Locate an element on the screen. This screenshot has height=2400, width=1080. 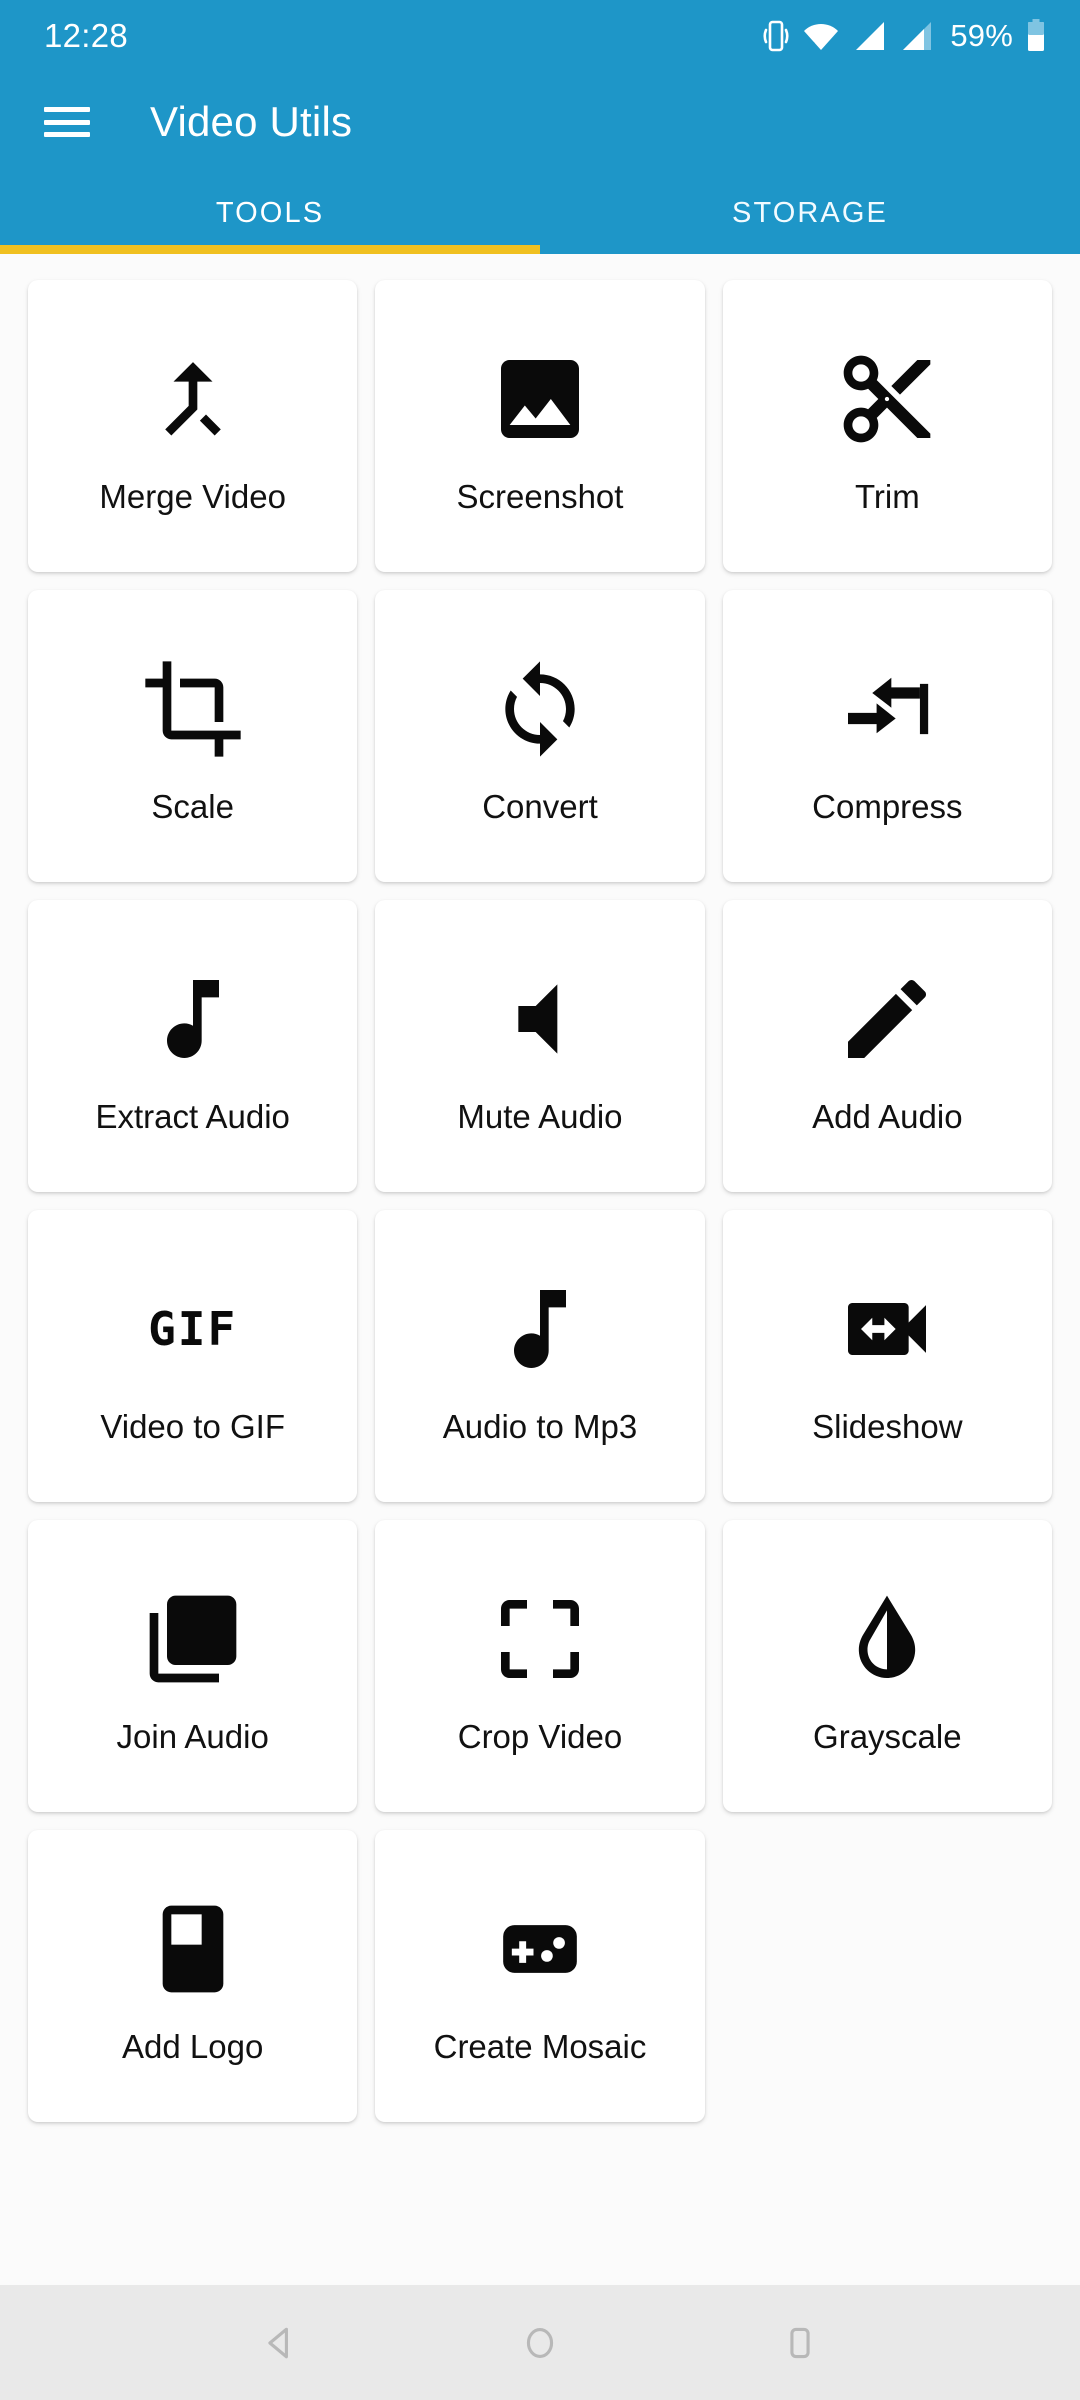
status-bar: 12:28 59% is located at coordinates (540, 36).